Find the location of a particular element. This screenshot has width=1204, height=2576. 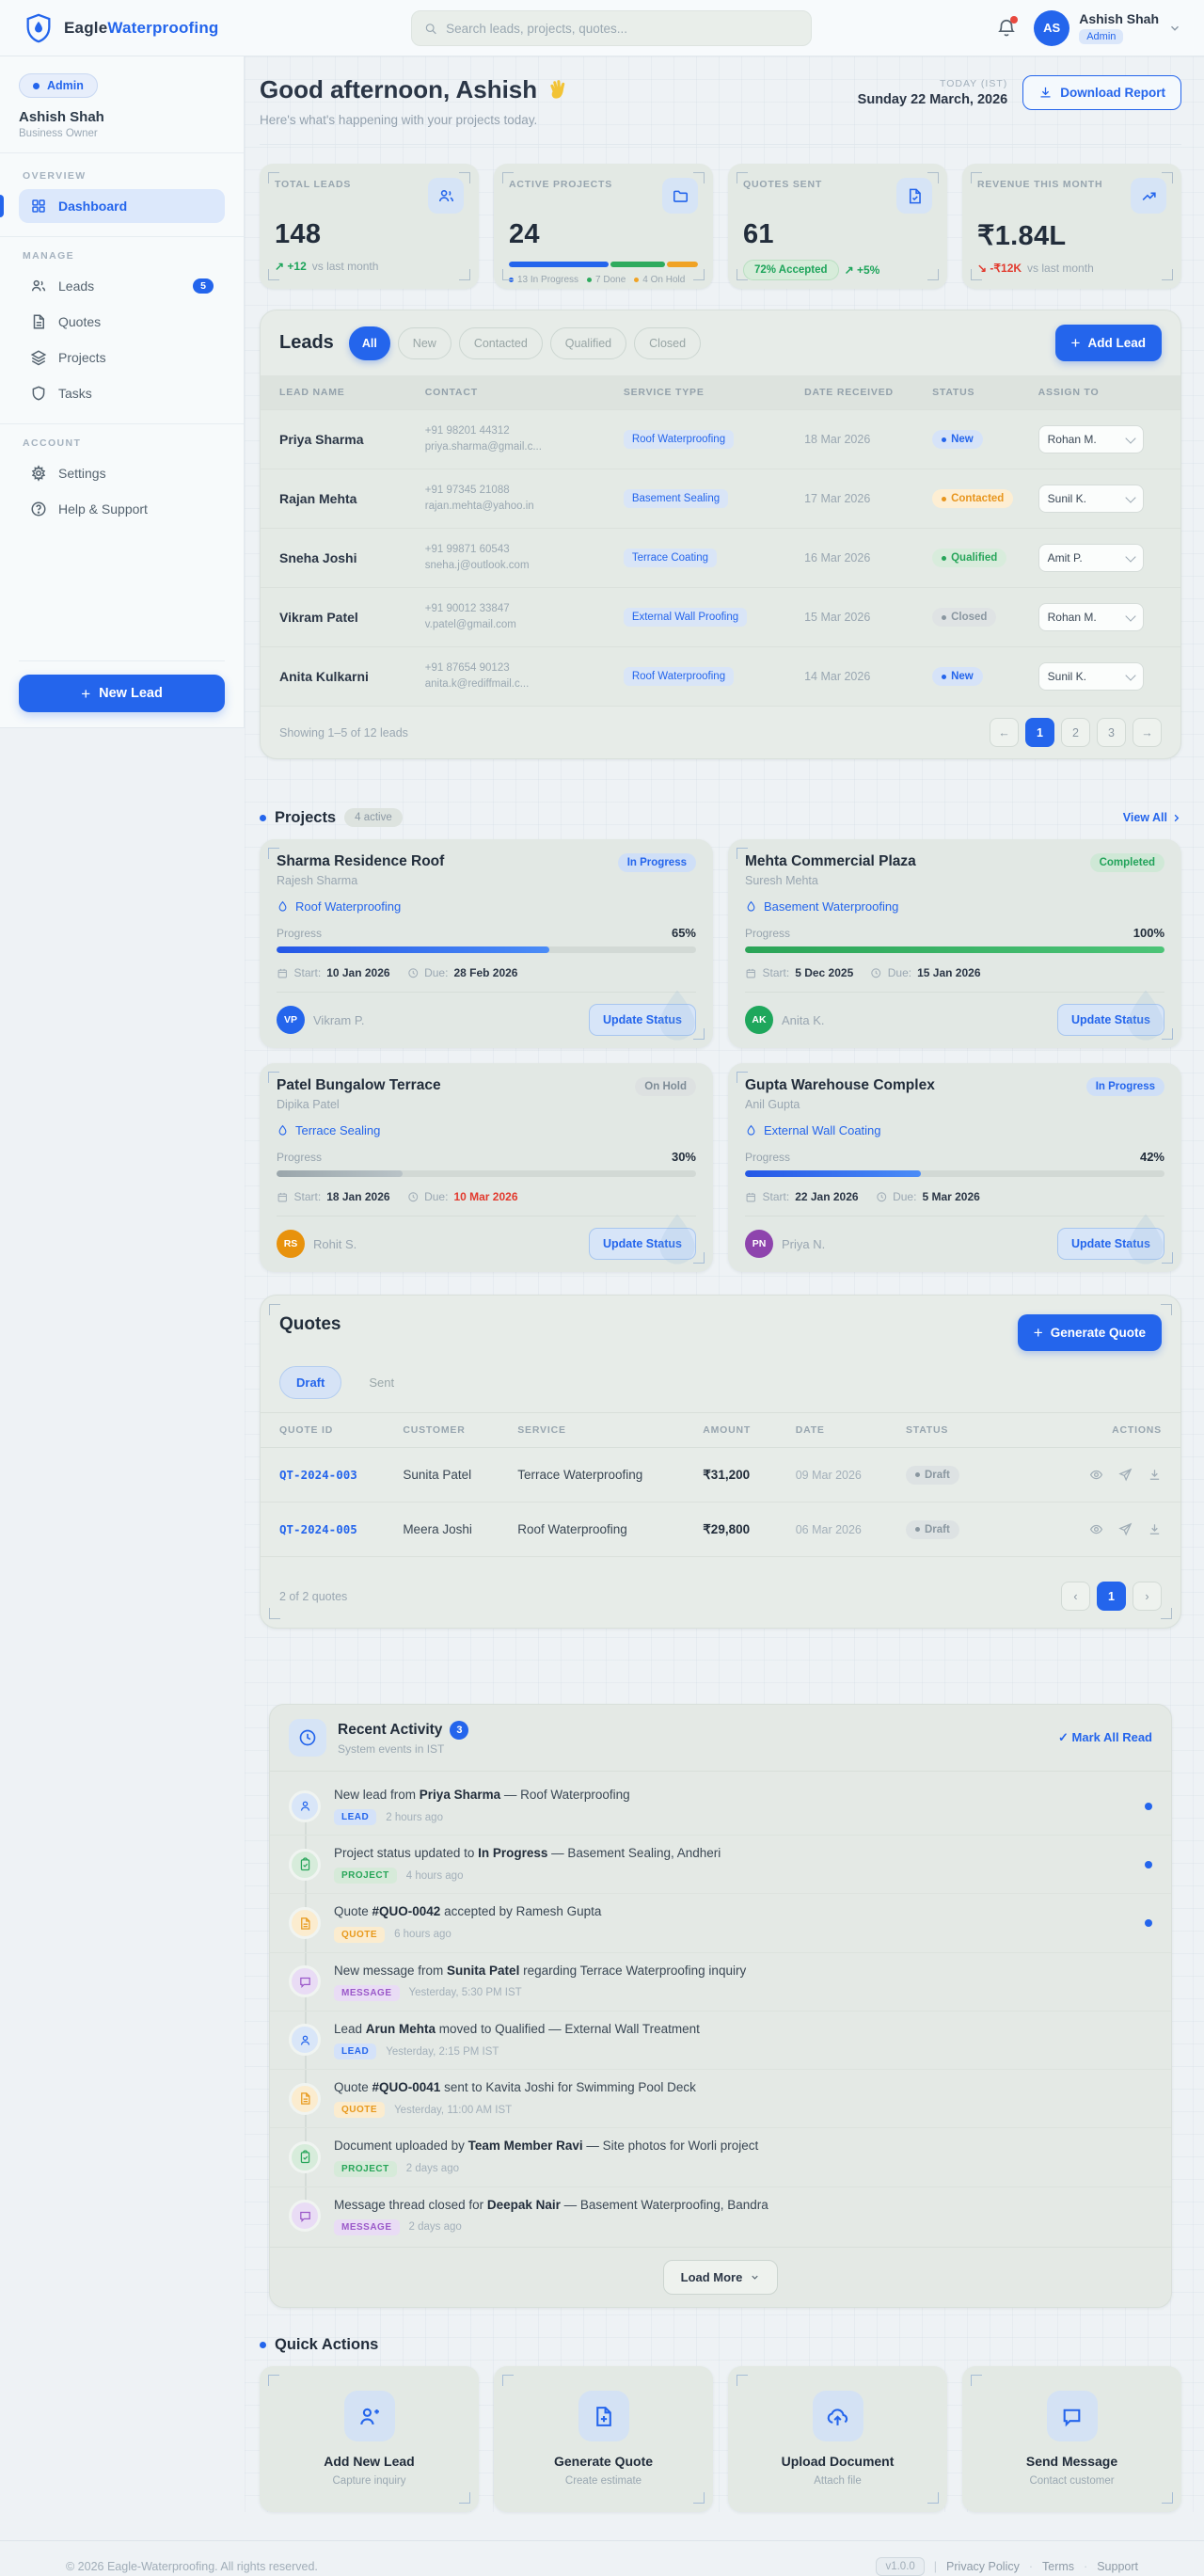

quotes-prev-button: ‹ is located at coordinates (1076, 1596).